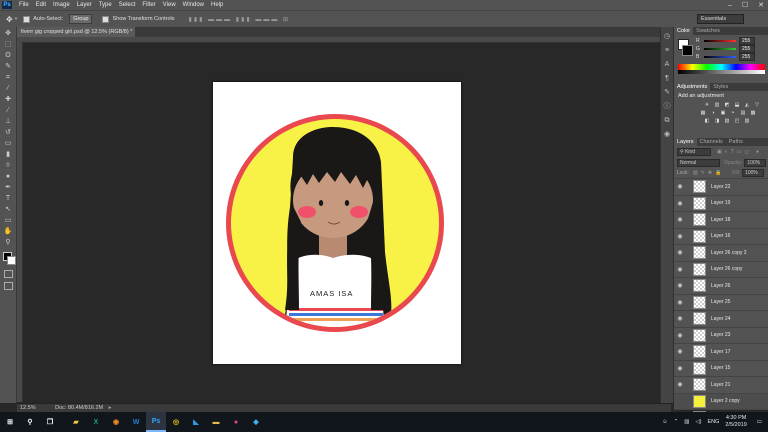 Image resolution: width=768 pixels, height=432 pixels. I want to click on layer-row: Layer 2 copy, so click(721, 401).